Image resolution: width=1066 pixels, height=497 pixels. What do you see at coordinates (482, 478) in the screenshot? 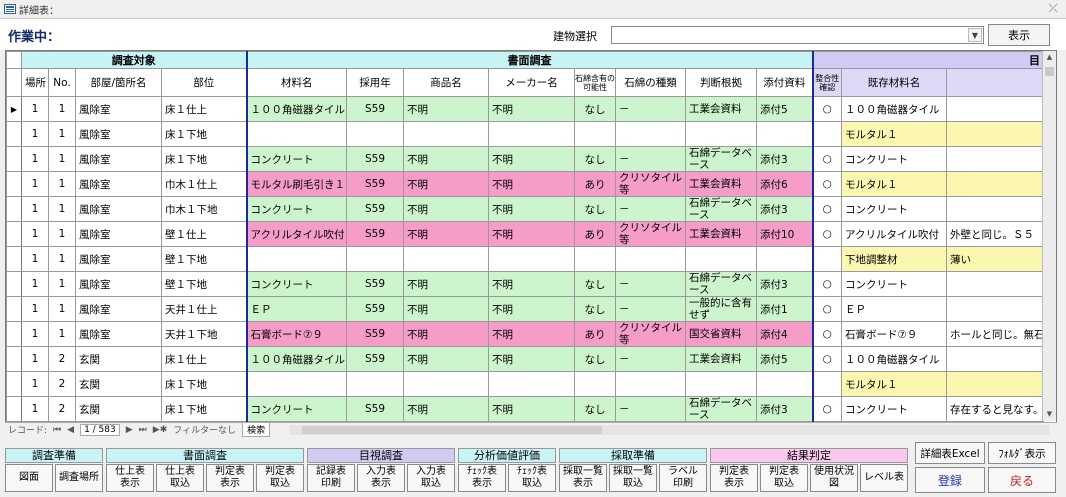
I see `check-table-show-button: ﾁｪｯｸ表 表示` at bounding box center [482, 478].